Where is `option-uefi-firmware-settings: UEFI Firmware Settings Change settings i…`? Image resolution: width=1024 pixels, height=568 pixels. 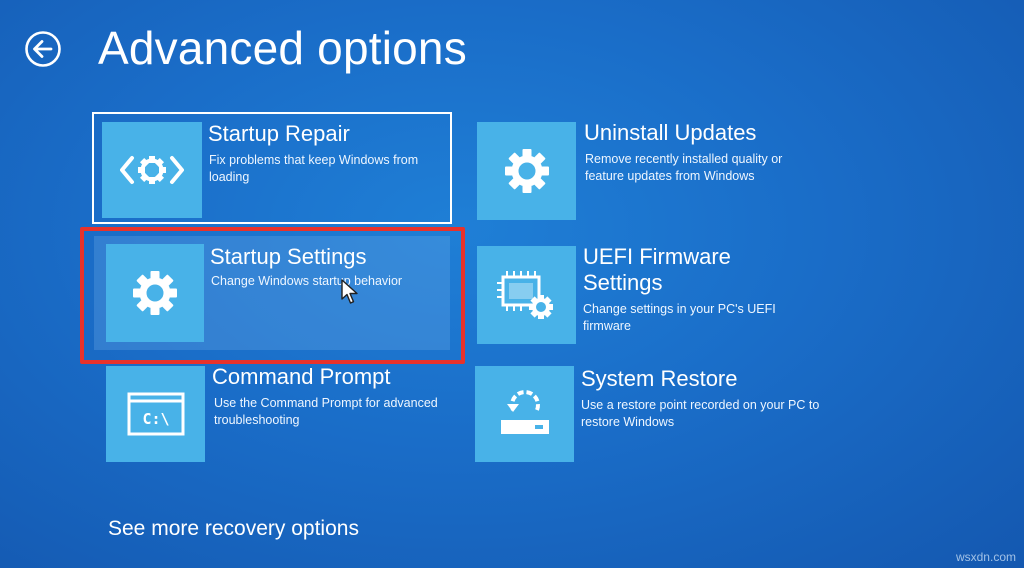 option-uefi-firmware-settings: UEFI Firmware Settings Change settings i… is located at coordinates (652, 296).